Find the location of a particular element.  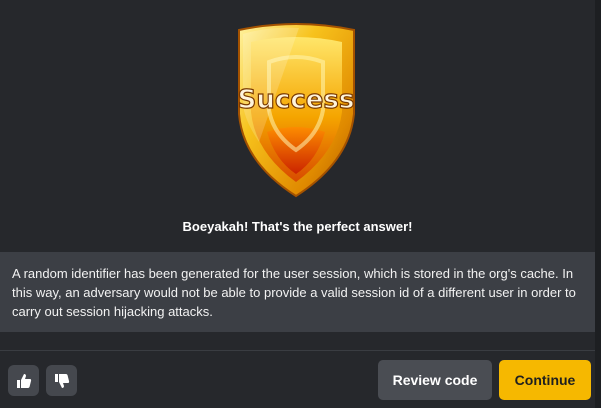

thumbs-up-icon is located at coordinates (23, 380).